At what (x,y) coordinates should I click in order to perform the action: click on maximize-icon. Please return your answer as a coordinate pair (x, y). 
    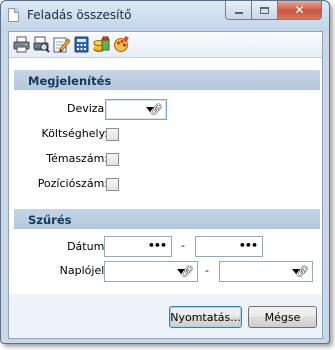
    Looking at the image, I should click on (264, 10).